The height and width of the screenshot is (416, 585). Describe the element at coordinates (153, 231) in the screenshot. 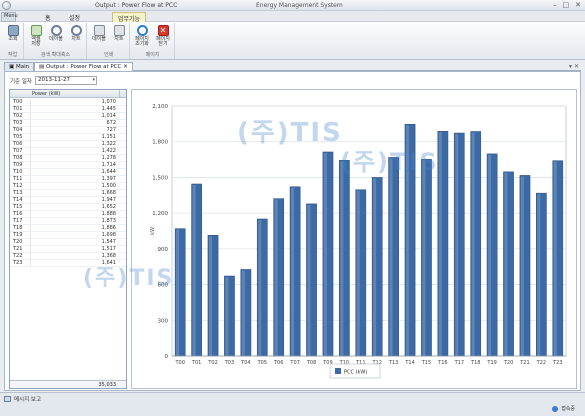

I see `y-axis-label: kW` at that location.